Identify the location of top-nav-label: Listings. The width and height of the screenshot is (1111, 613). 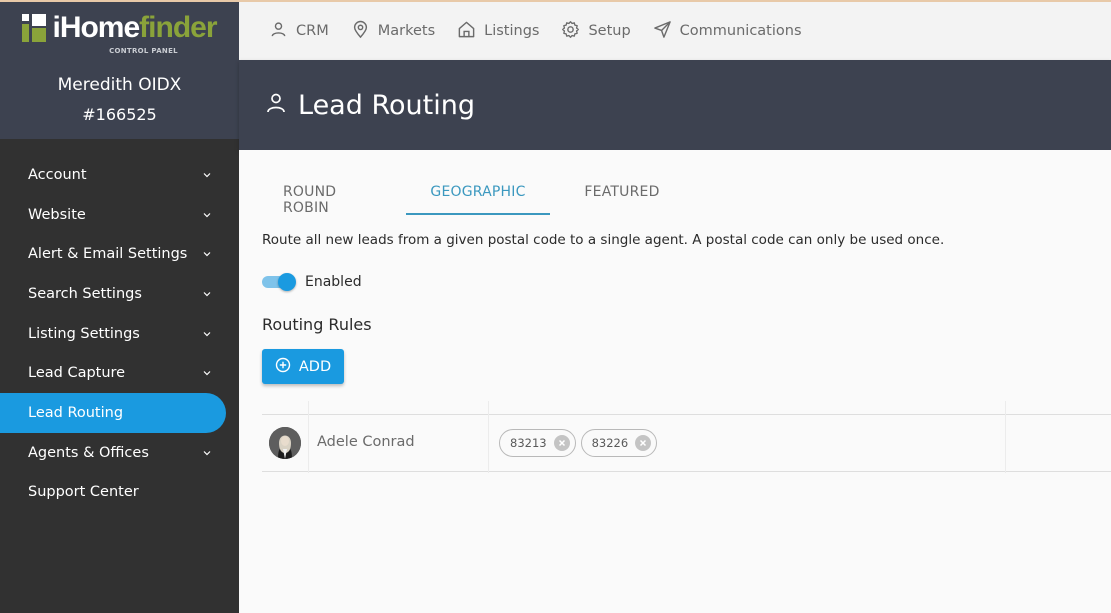
(512, 31).